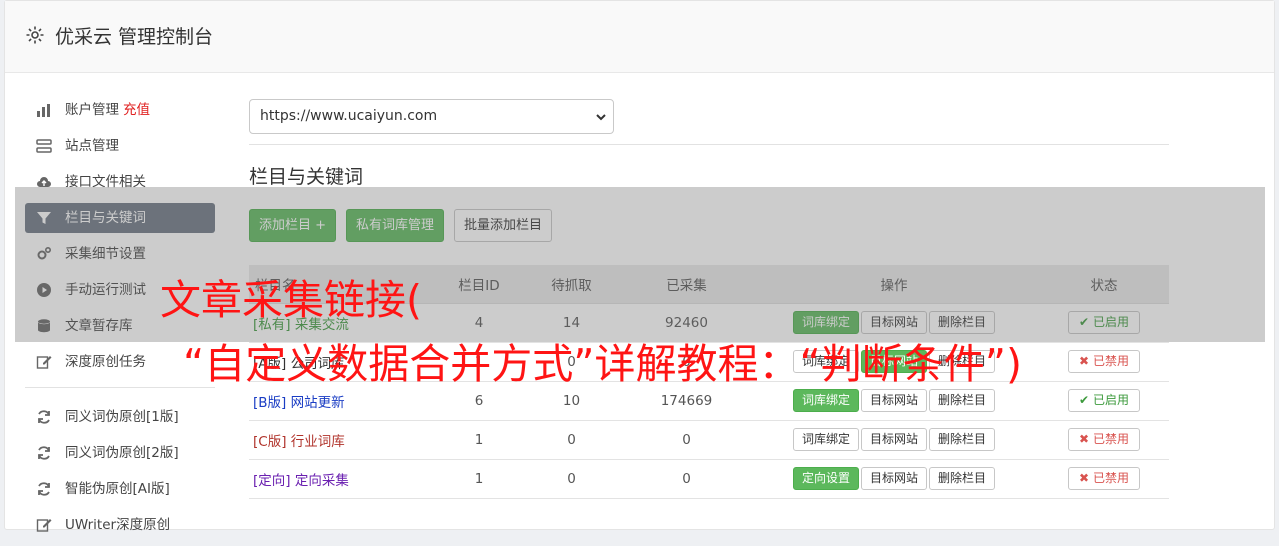 The height and width of the screenshot is (546, 1279). I want to click on sidebar-item-b3: UWriter深度原创, so click(120, 525).